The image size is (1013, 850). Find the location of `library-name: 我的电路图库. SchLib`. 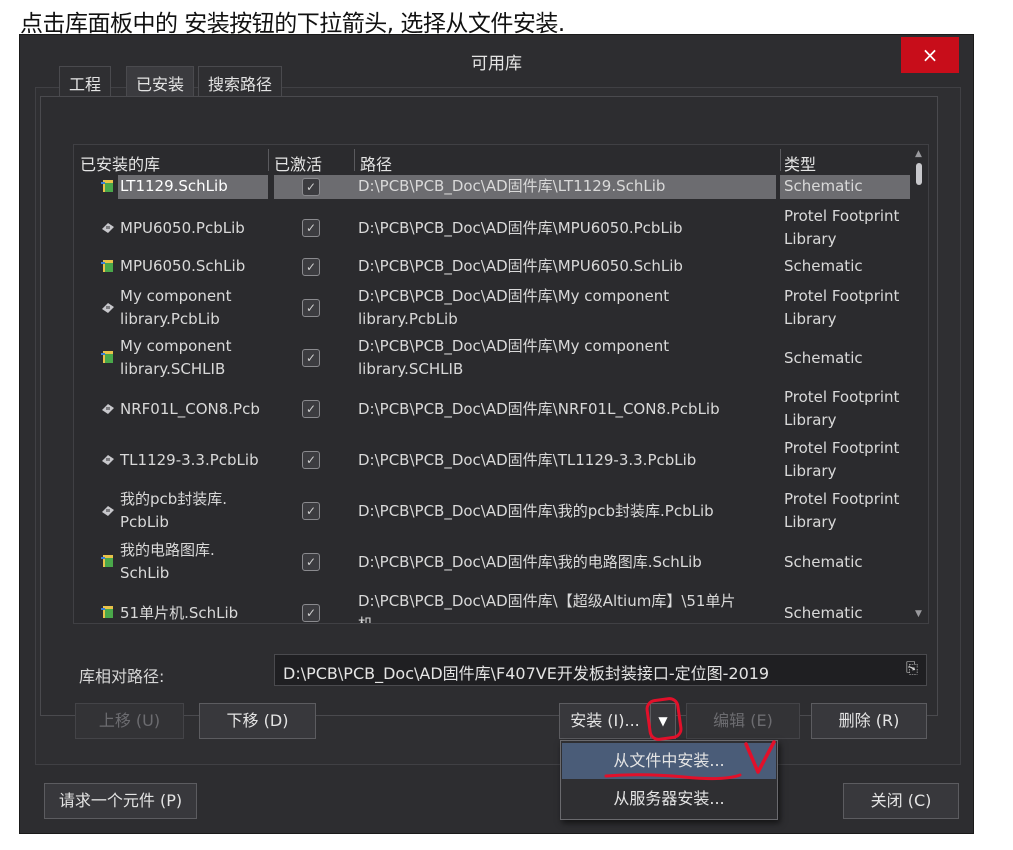

library-name: 我的电路图库. SchLib is located at coordinates (167, 561).